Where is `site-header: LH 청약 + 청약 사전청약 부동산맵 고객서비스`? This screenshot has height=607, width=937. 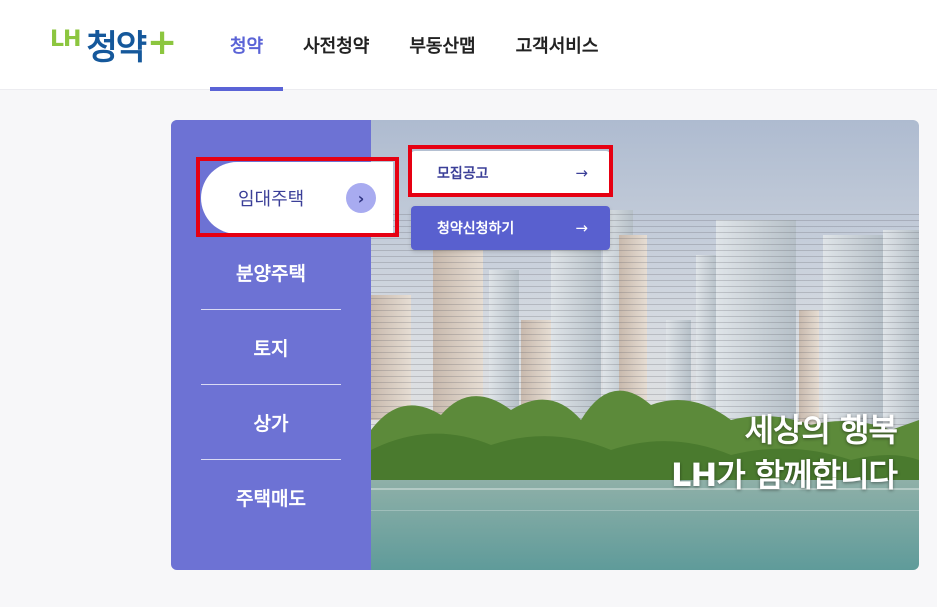
site-header: LH 청약 + 청약 사전청약 부동산맵 고객서비스 is located at coordinates (468, 45).